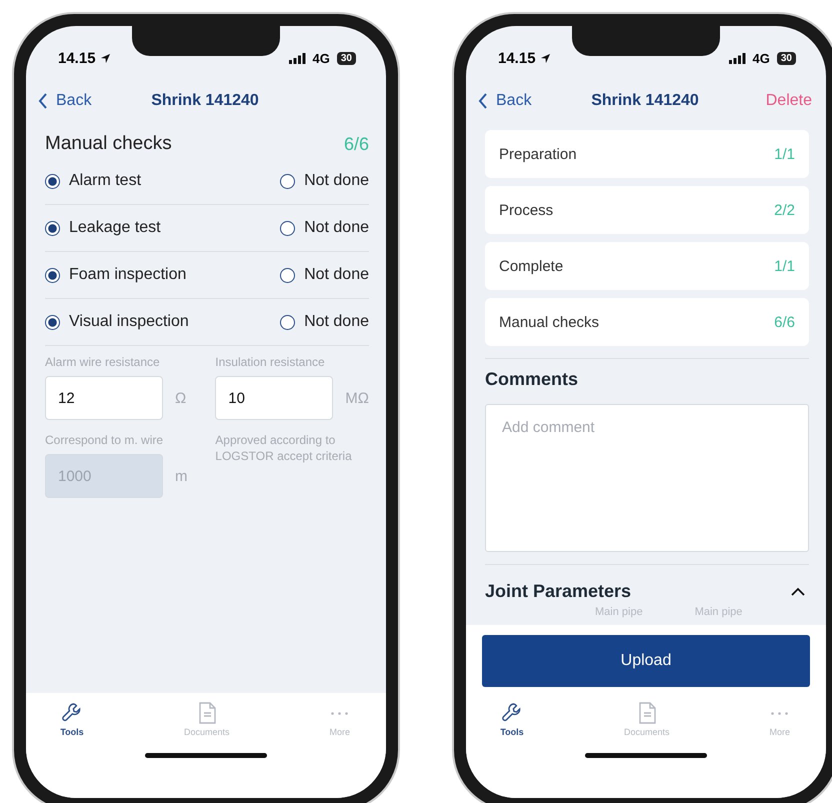 The width and height of the screenshot is (832, 803). Describe the element at coordinates (270, 362) in the screenshot. I see `field-label: Insulation resistance` at that location.